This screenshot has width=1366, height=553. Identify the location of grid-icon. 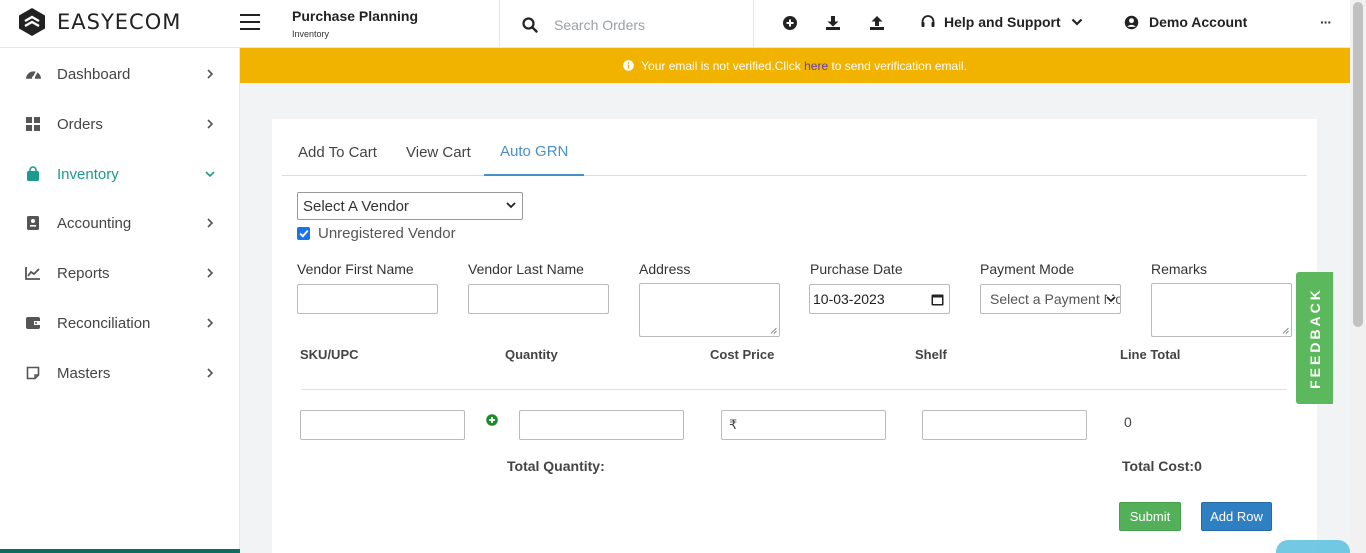
(33, 124).